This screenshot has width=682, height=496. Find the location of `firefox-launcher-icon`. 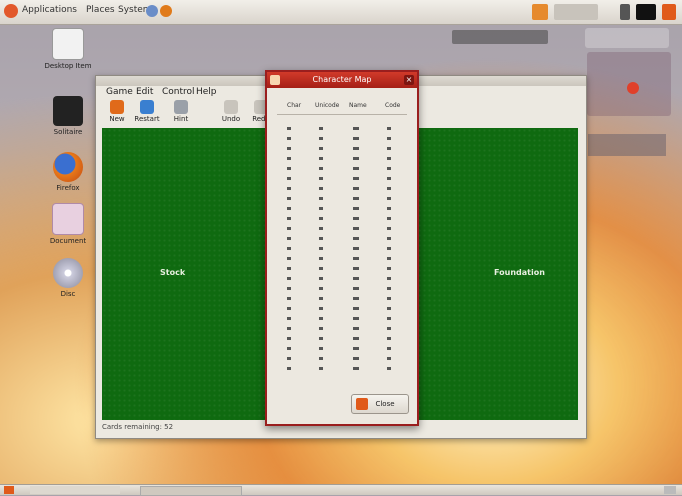

firefox-launcher-icon is located at coordinates (166, 11).